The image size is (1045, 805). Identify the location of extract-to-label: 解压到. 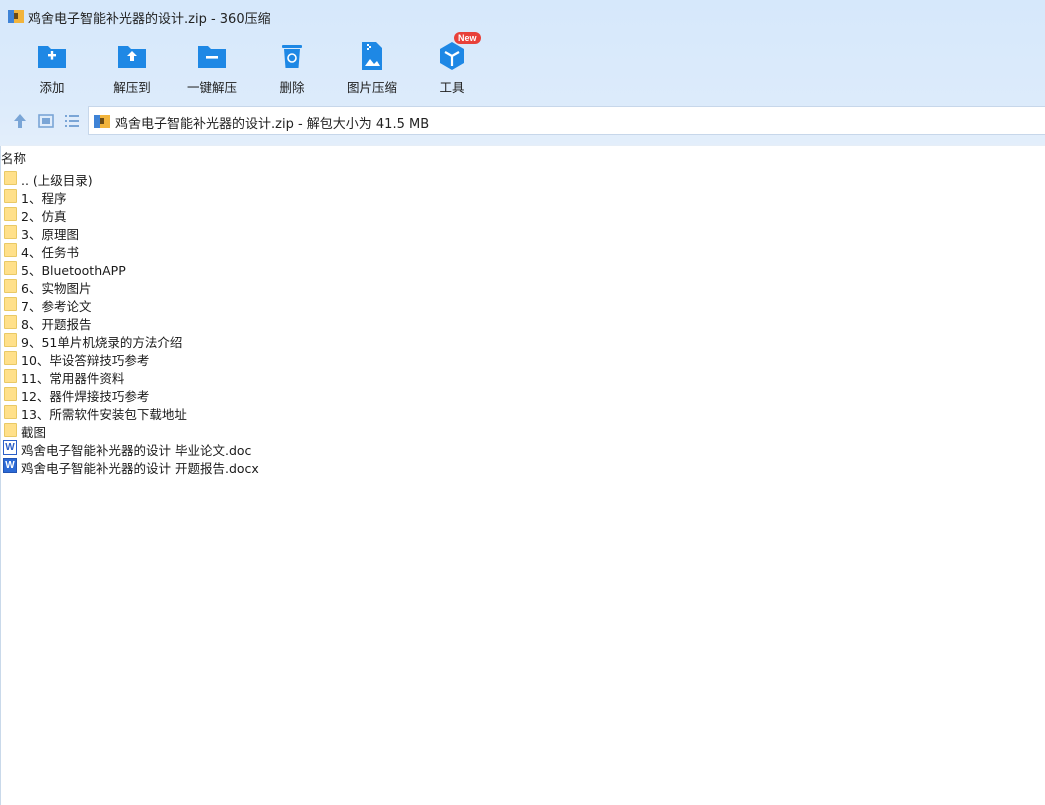
(132, 87).